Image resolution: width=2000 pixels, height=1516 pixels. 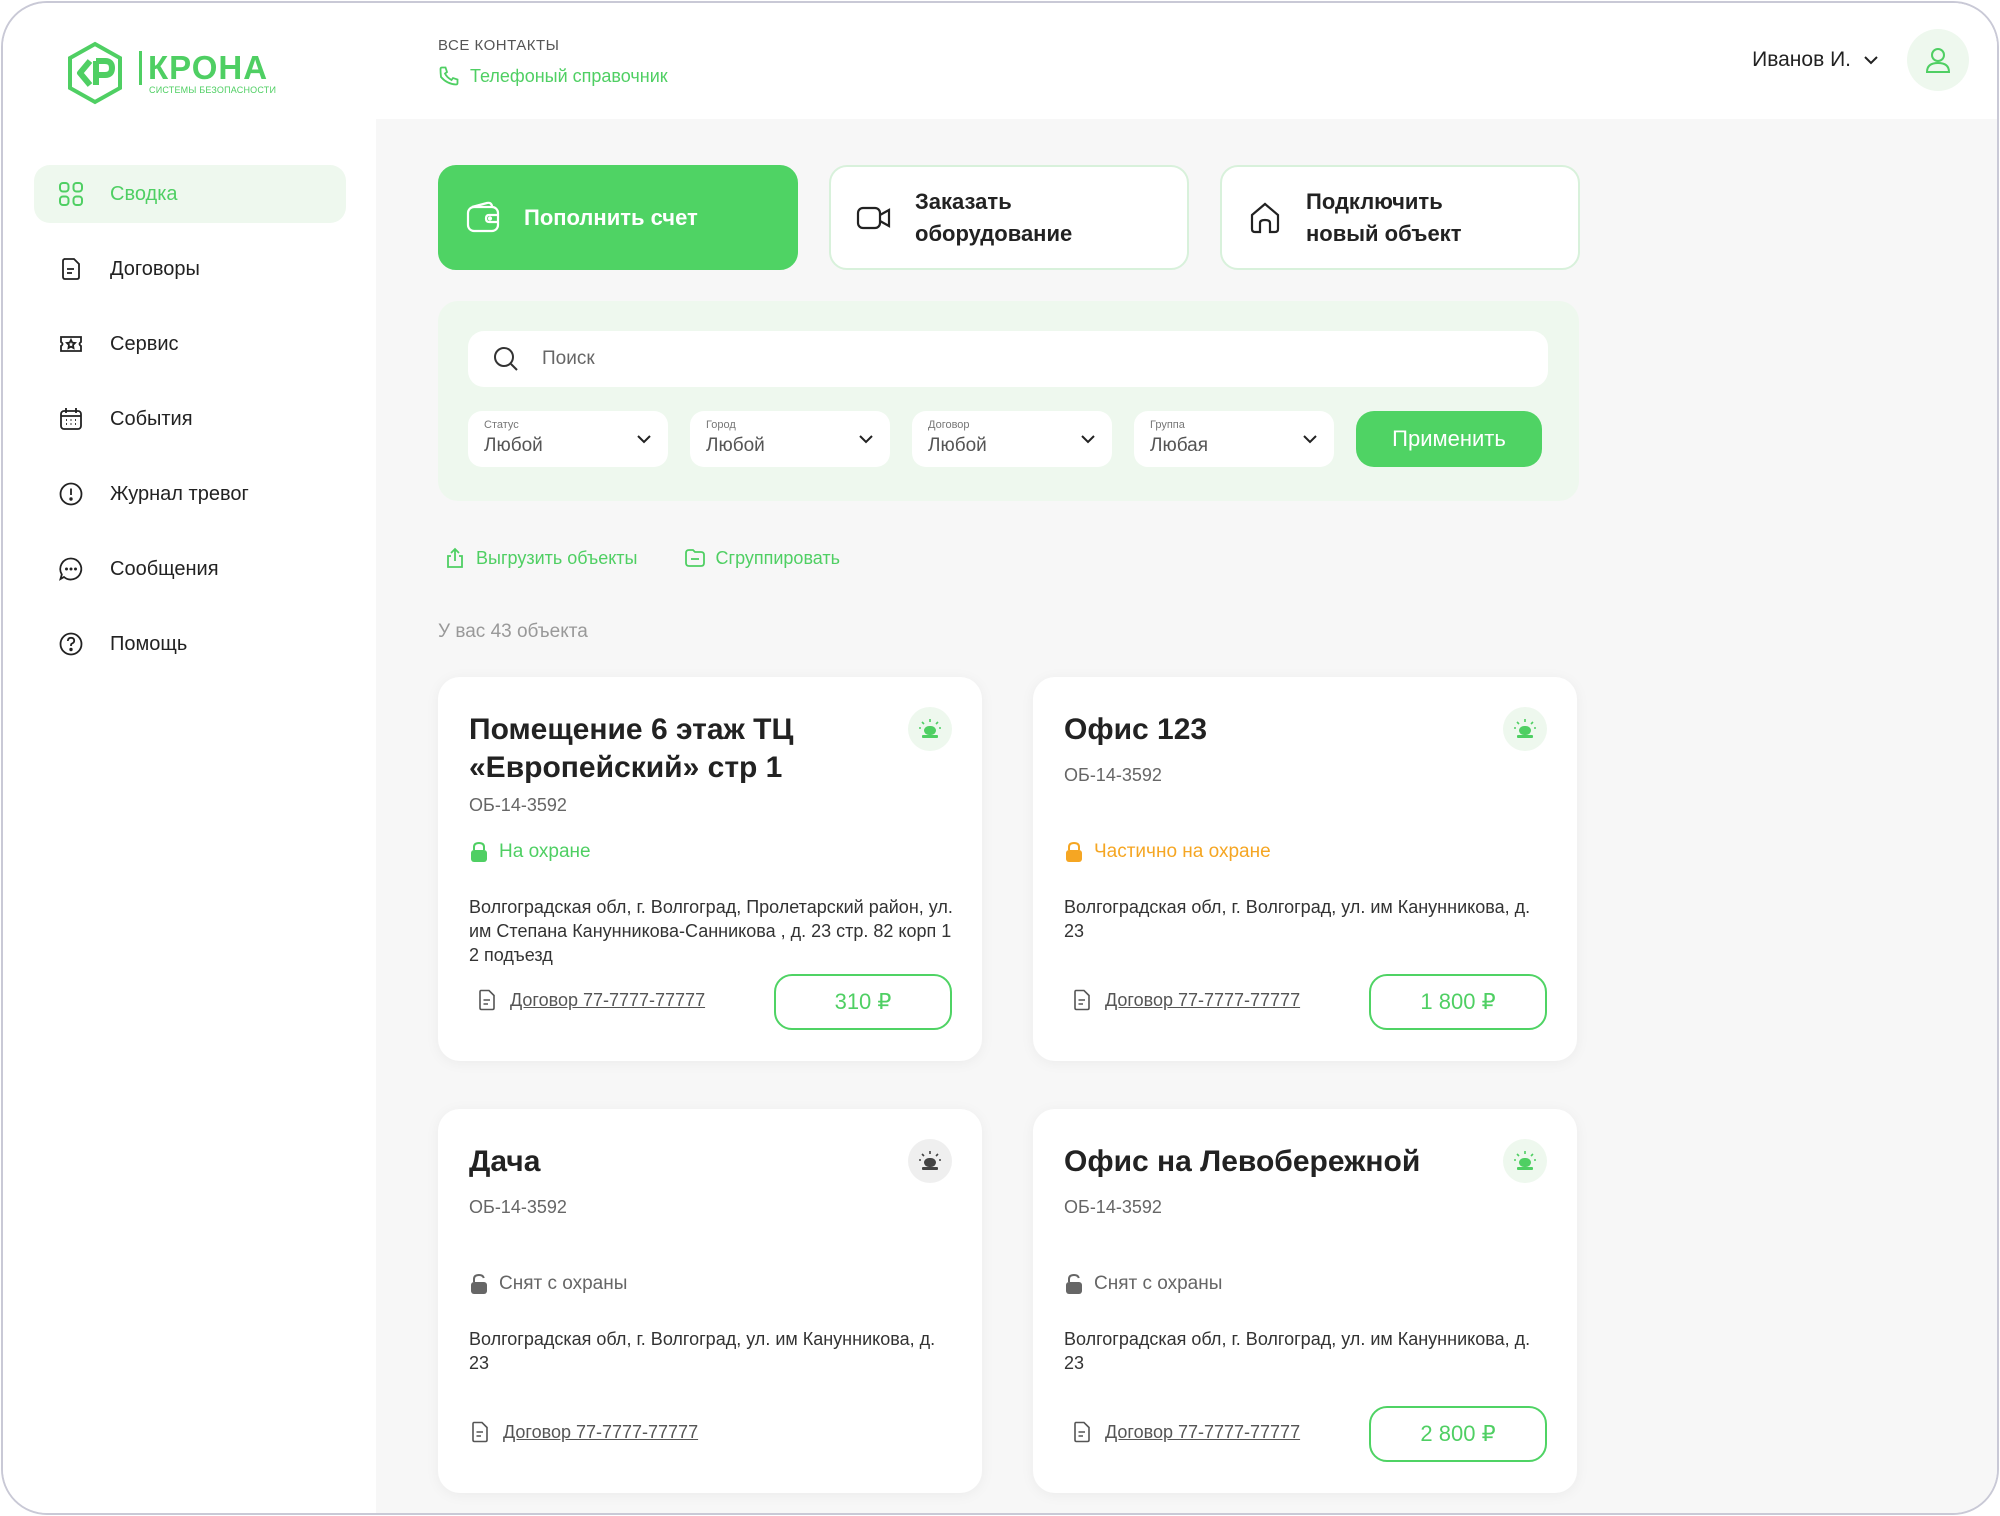 I want to click on city-select: Город Любой, so click(x=790, y=439).